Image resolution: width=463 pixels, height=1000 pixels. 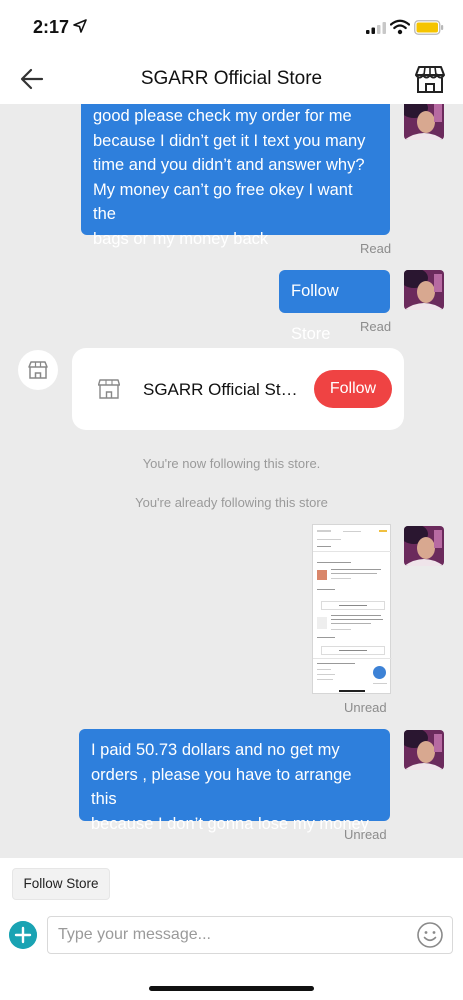 What do you see at coordinates (230, 823) in the screenshot?
I see `message-line: because I don’t gonna lose my money` at bounding box center [230, 823].